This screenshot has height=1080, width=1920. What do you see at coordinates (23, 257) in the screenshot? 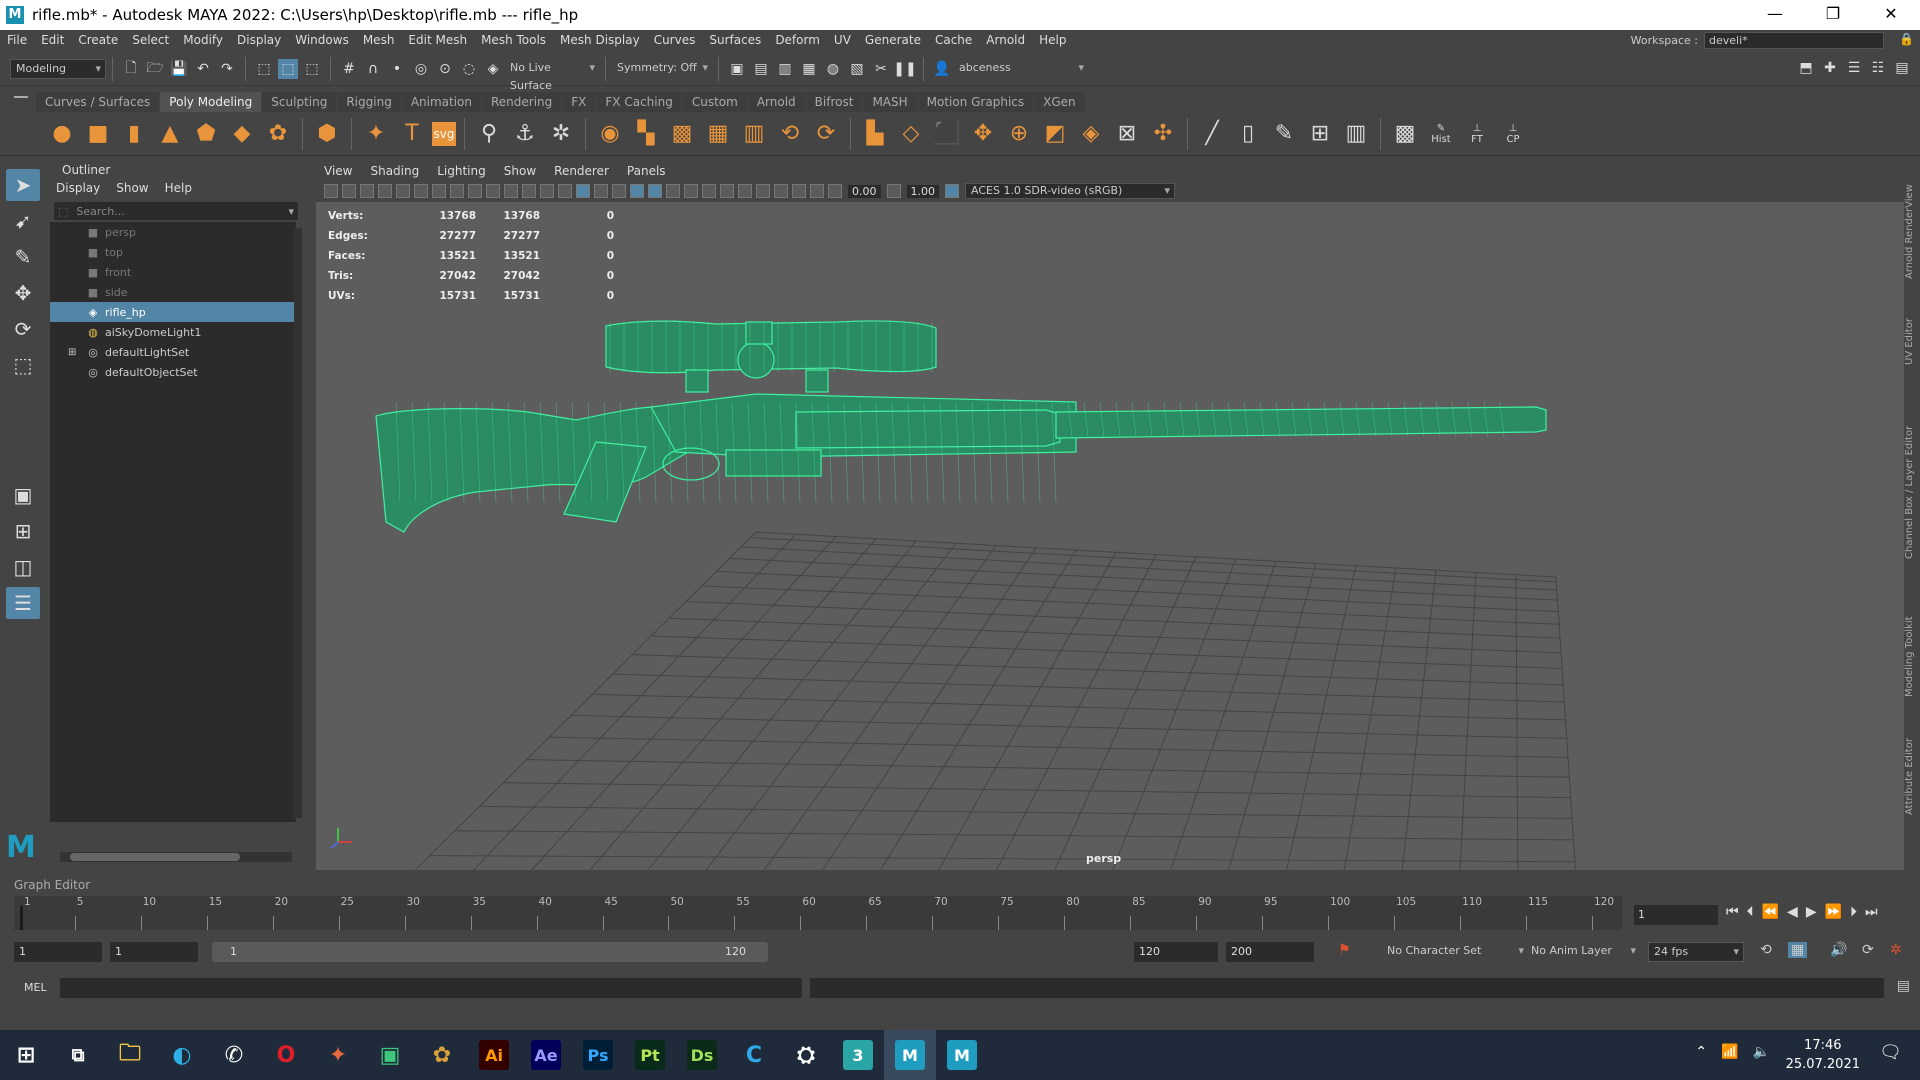
I see `paint-select-icon: ✎` at bounding box center [23, 257].